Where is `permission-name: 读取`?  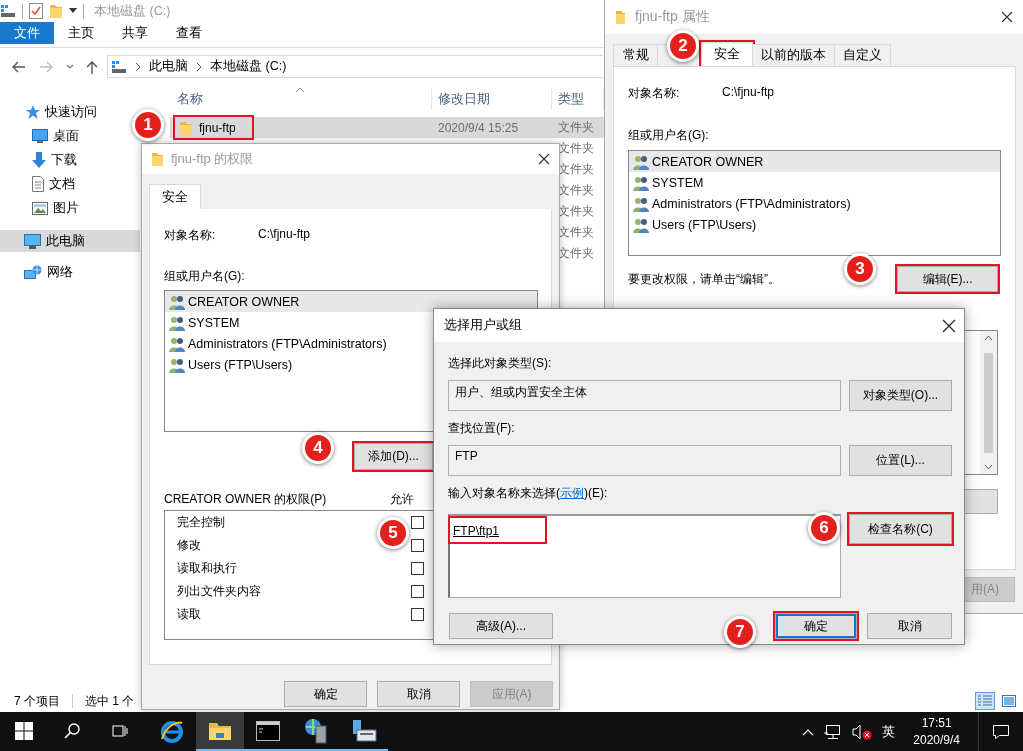
permission-name: 读取 is located at coordinates (189, 614).